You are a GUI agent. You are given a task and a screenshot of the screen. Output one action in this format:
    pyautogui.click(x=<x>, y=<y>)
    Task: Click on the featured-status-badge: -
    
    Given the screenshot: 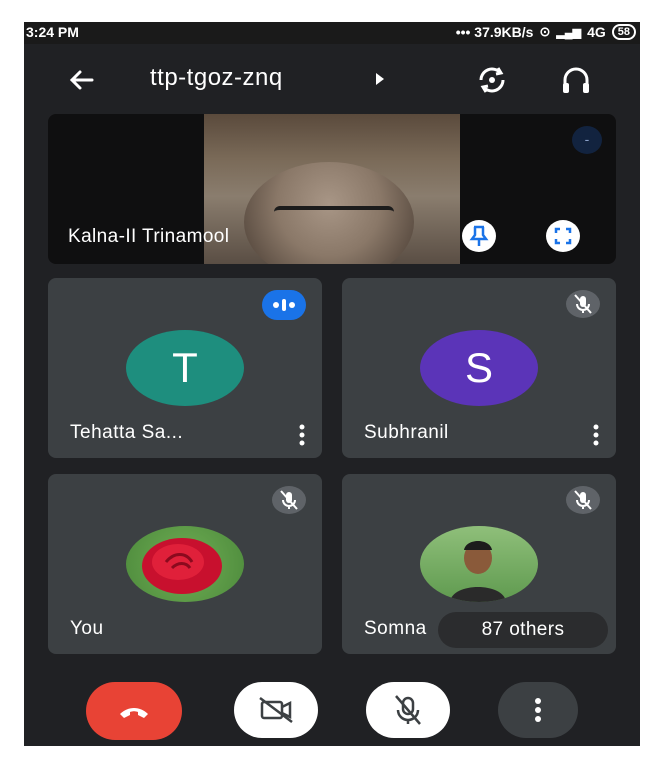 What is the action you would take?
    pyautogui.click(x=587, y=140)
    